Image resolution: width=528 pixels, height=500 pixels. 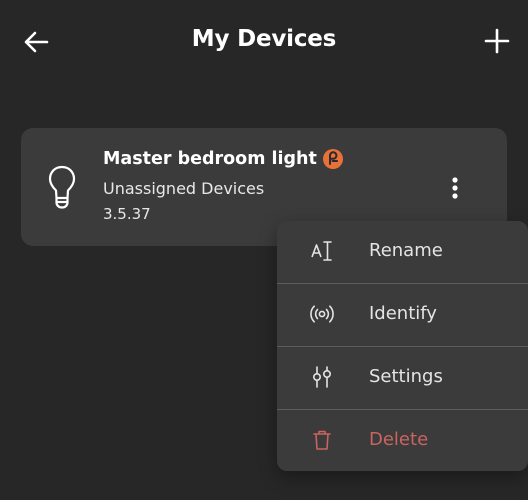 What do you see at coordinates (406, 376) in the screenshot?
I see `menu-item-label: Settings` at bounding box center [406, 376].